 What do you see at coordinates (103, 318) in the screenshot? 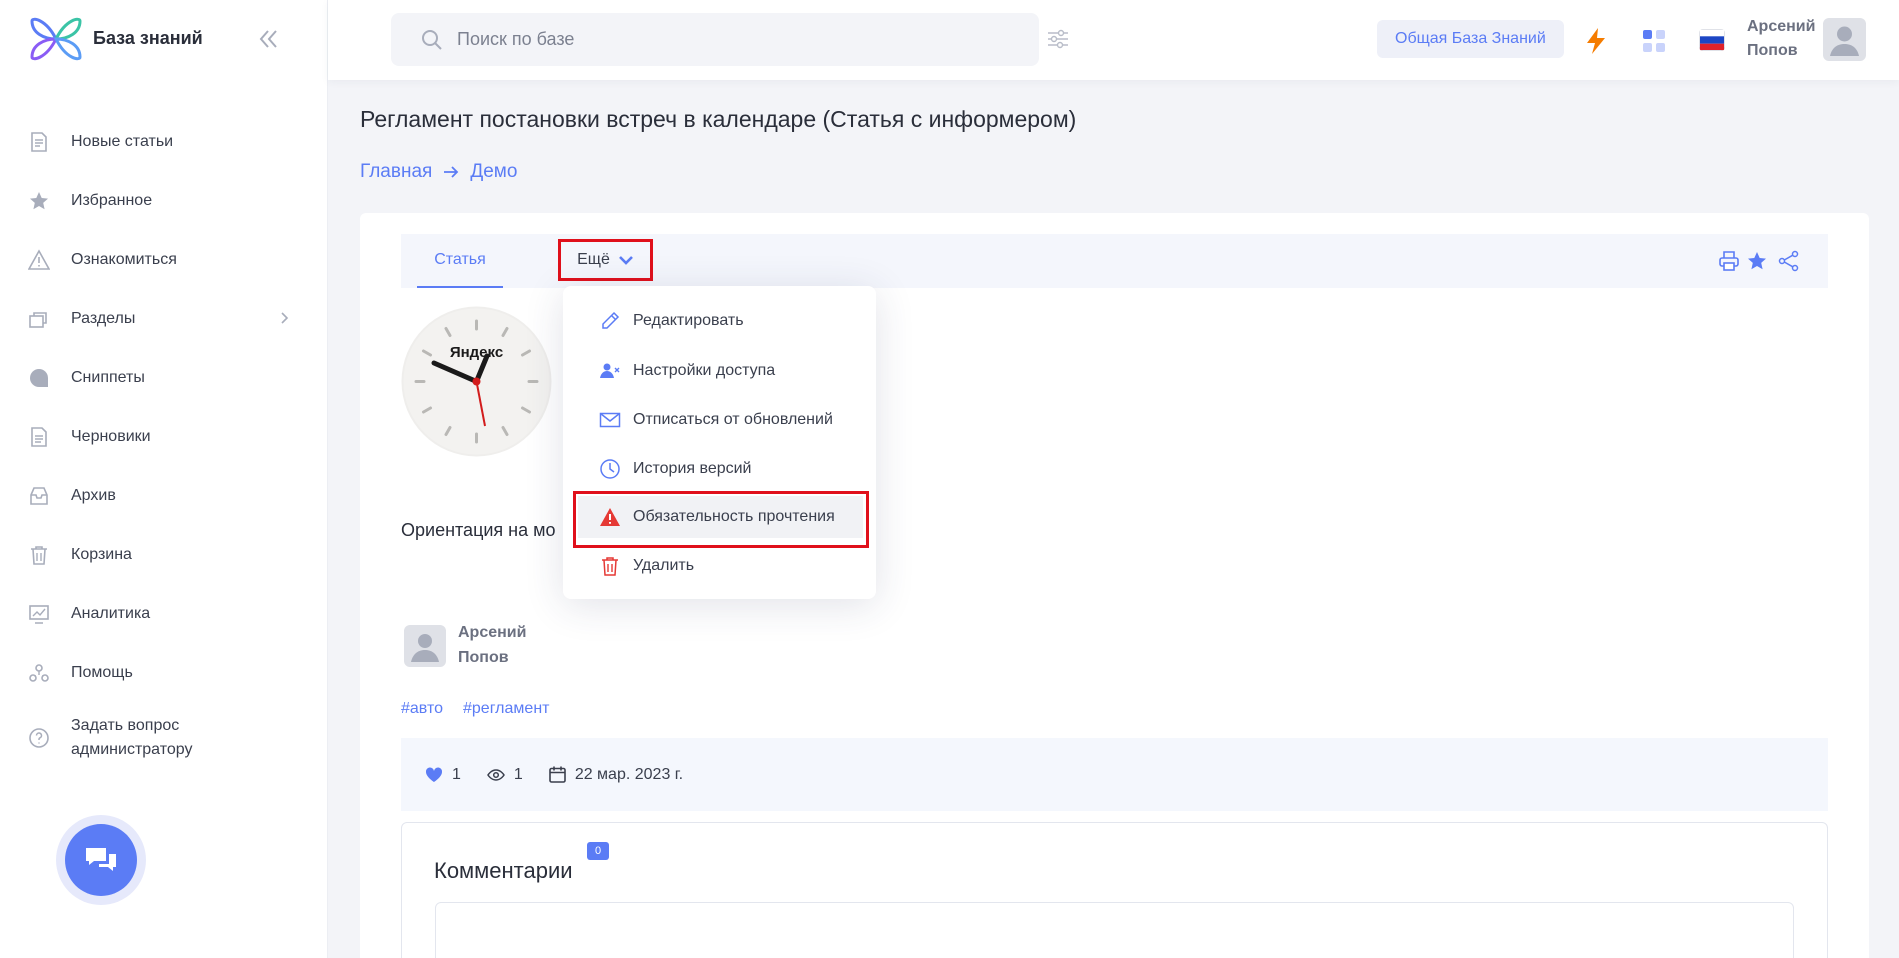
I see `sidebar-item-label: Разделы` at bounding box center [103, 318].